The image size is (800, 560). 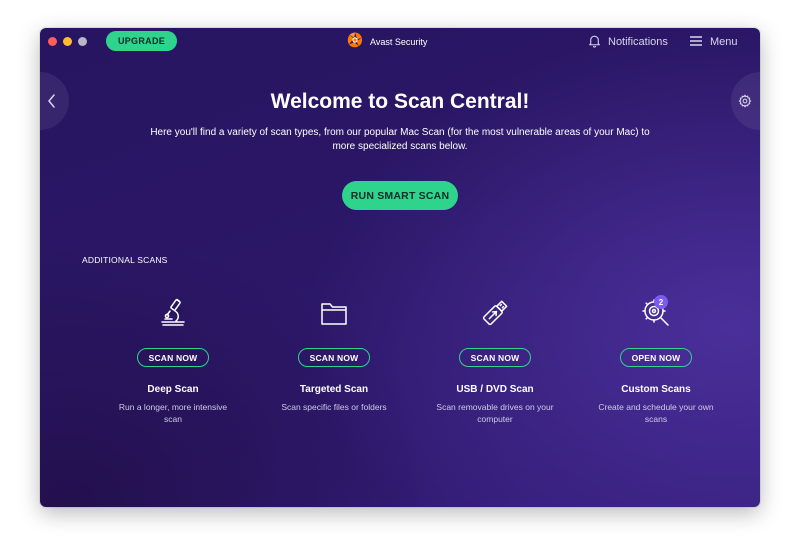 I want to click on page-title: Welcome to Scan Central!, so click(x=400, y=101).